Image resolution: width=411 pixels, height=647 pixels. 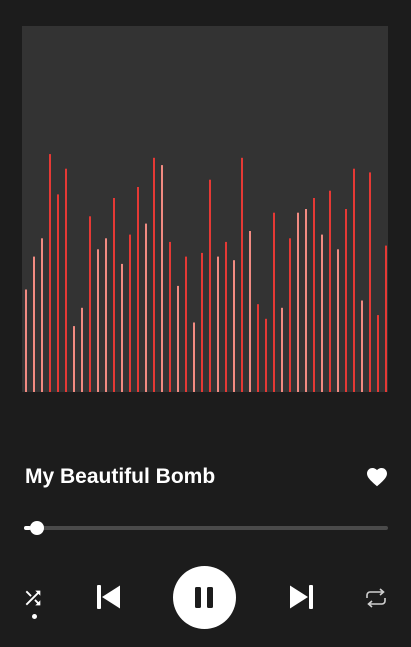 I want to click on like-button, so click(x=377, y=477).